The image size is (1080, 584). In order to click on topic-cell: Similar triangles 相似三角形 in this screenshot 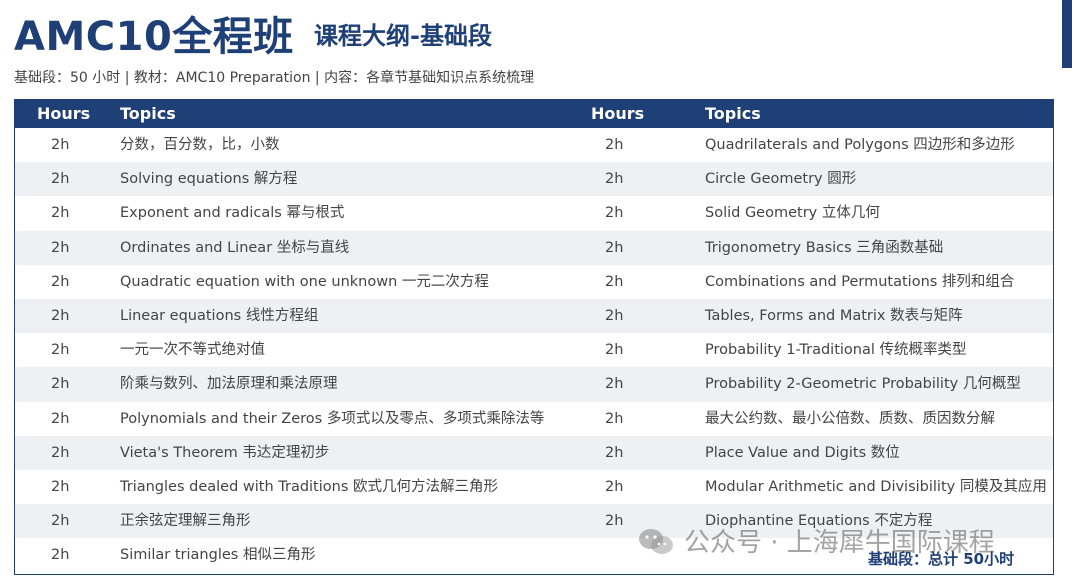, I will do `click(218, 555)`.